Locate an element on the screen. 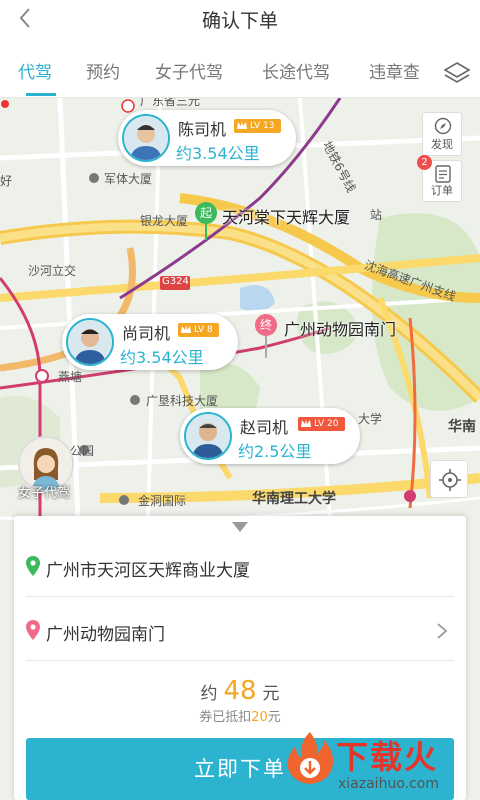 This screenshot has width=480, height=800. orders-count-badge: 2 is located at coordinates (424, 162).